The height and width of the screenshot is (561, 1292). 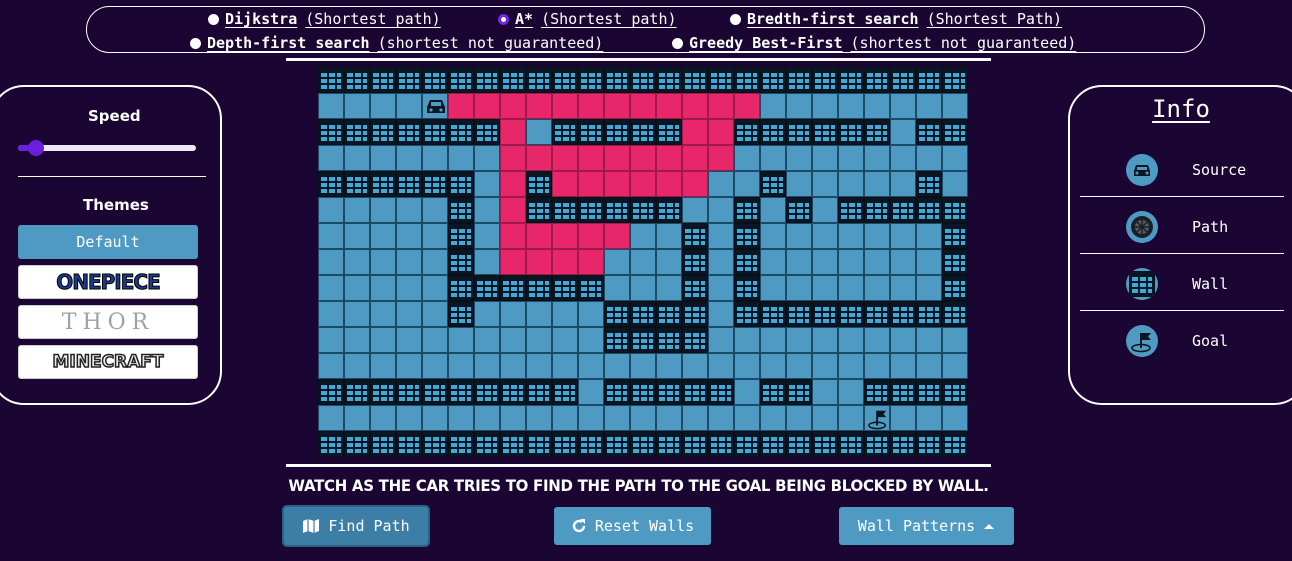 What do you see at coordinates (677, 43) in the screenshot?
I see `radio-greedy` at bounding box center [677, 43].